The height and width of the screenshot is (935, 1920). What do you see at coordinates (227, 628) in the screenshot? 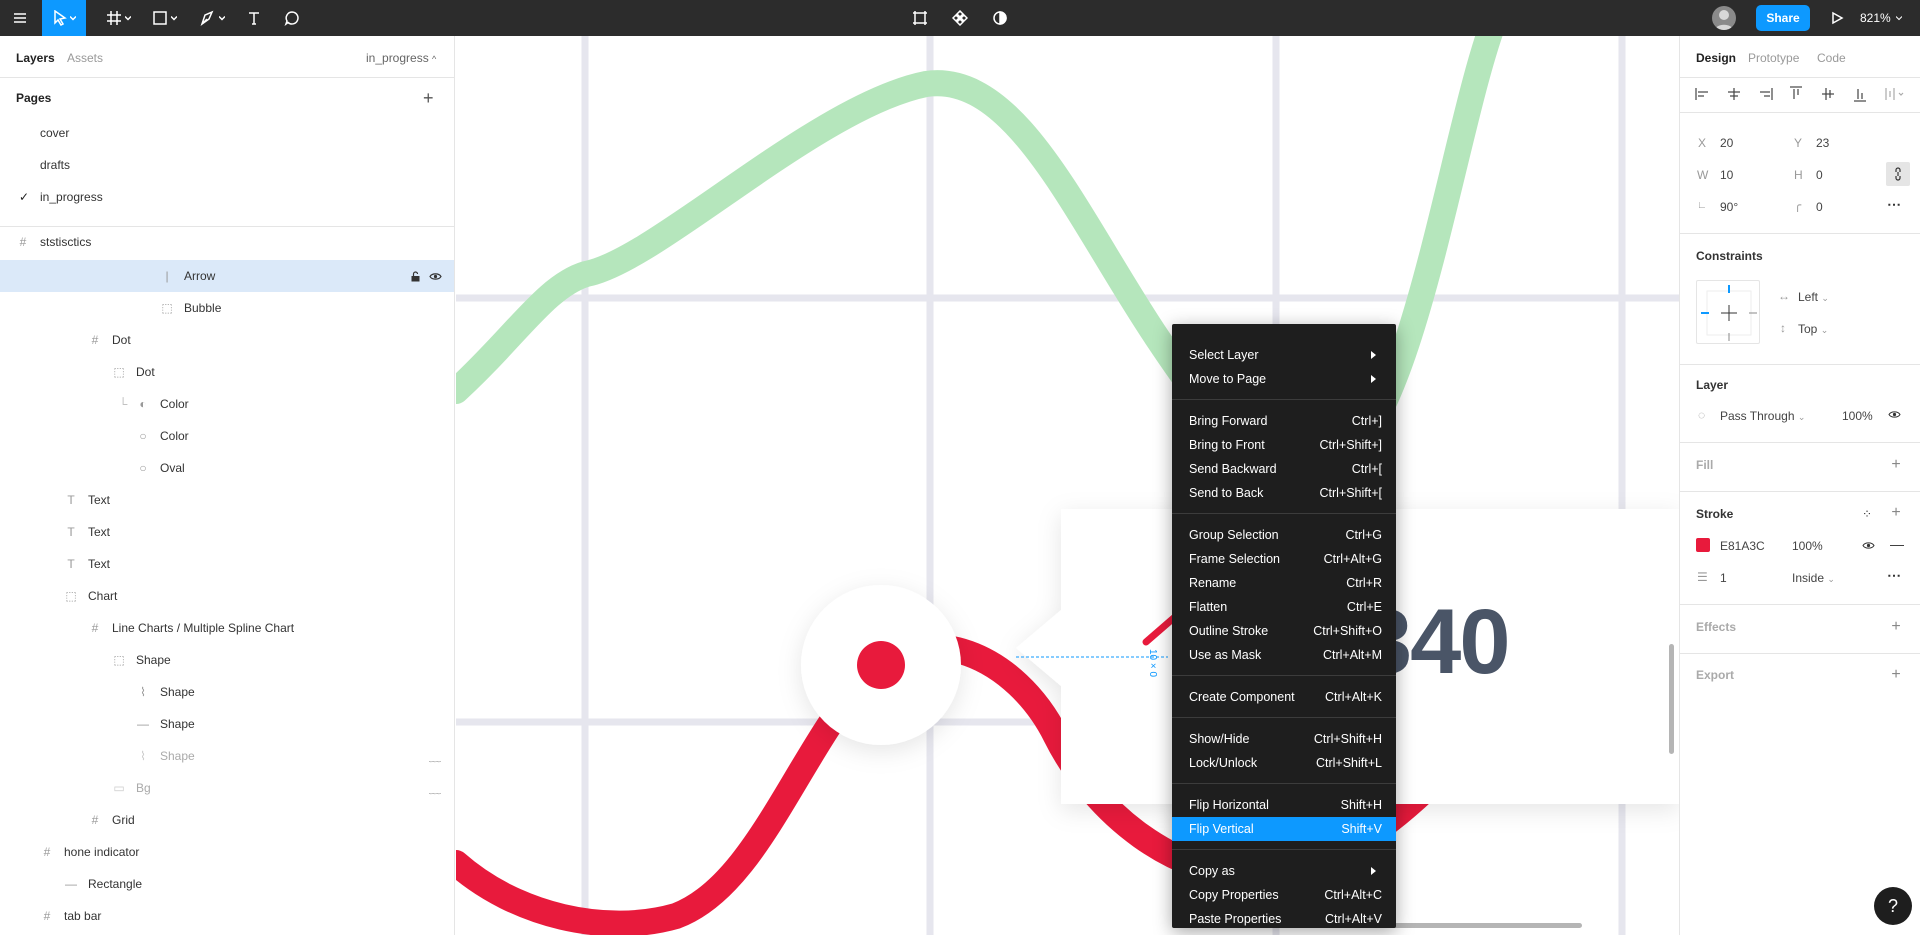
I see `layer-row: # Line Charts / Multiple Spline Chart` at bounding box center [227, 628].